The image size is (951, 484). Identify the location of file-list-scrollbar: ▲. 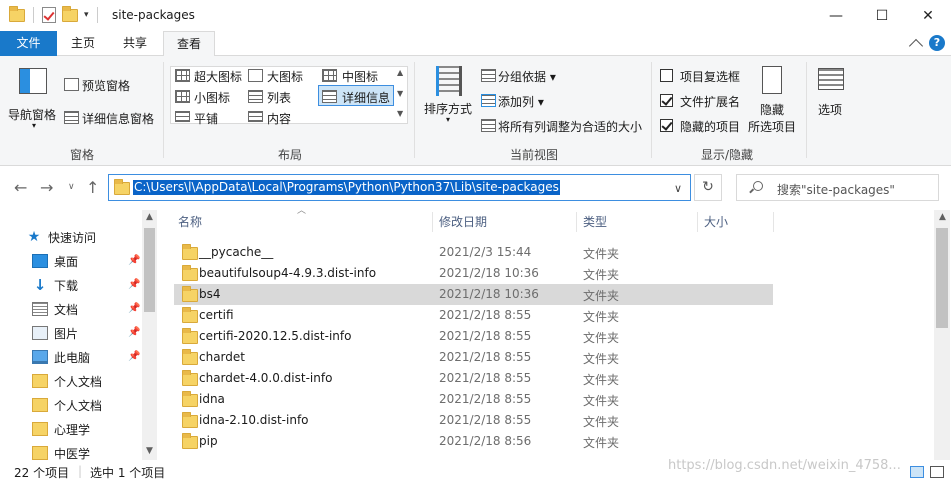
(942, 335).